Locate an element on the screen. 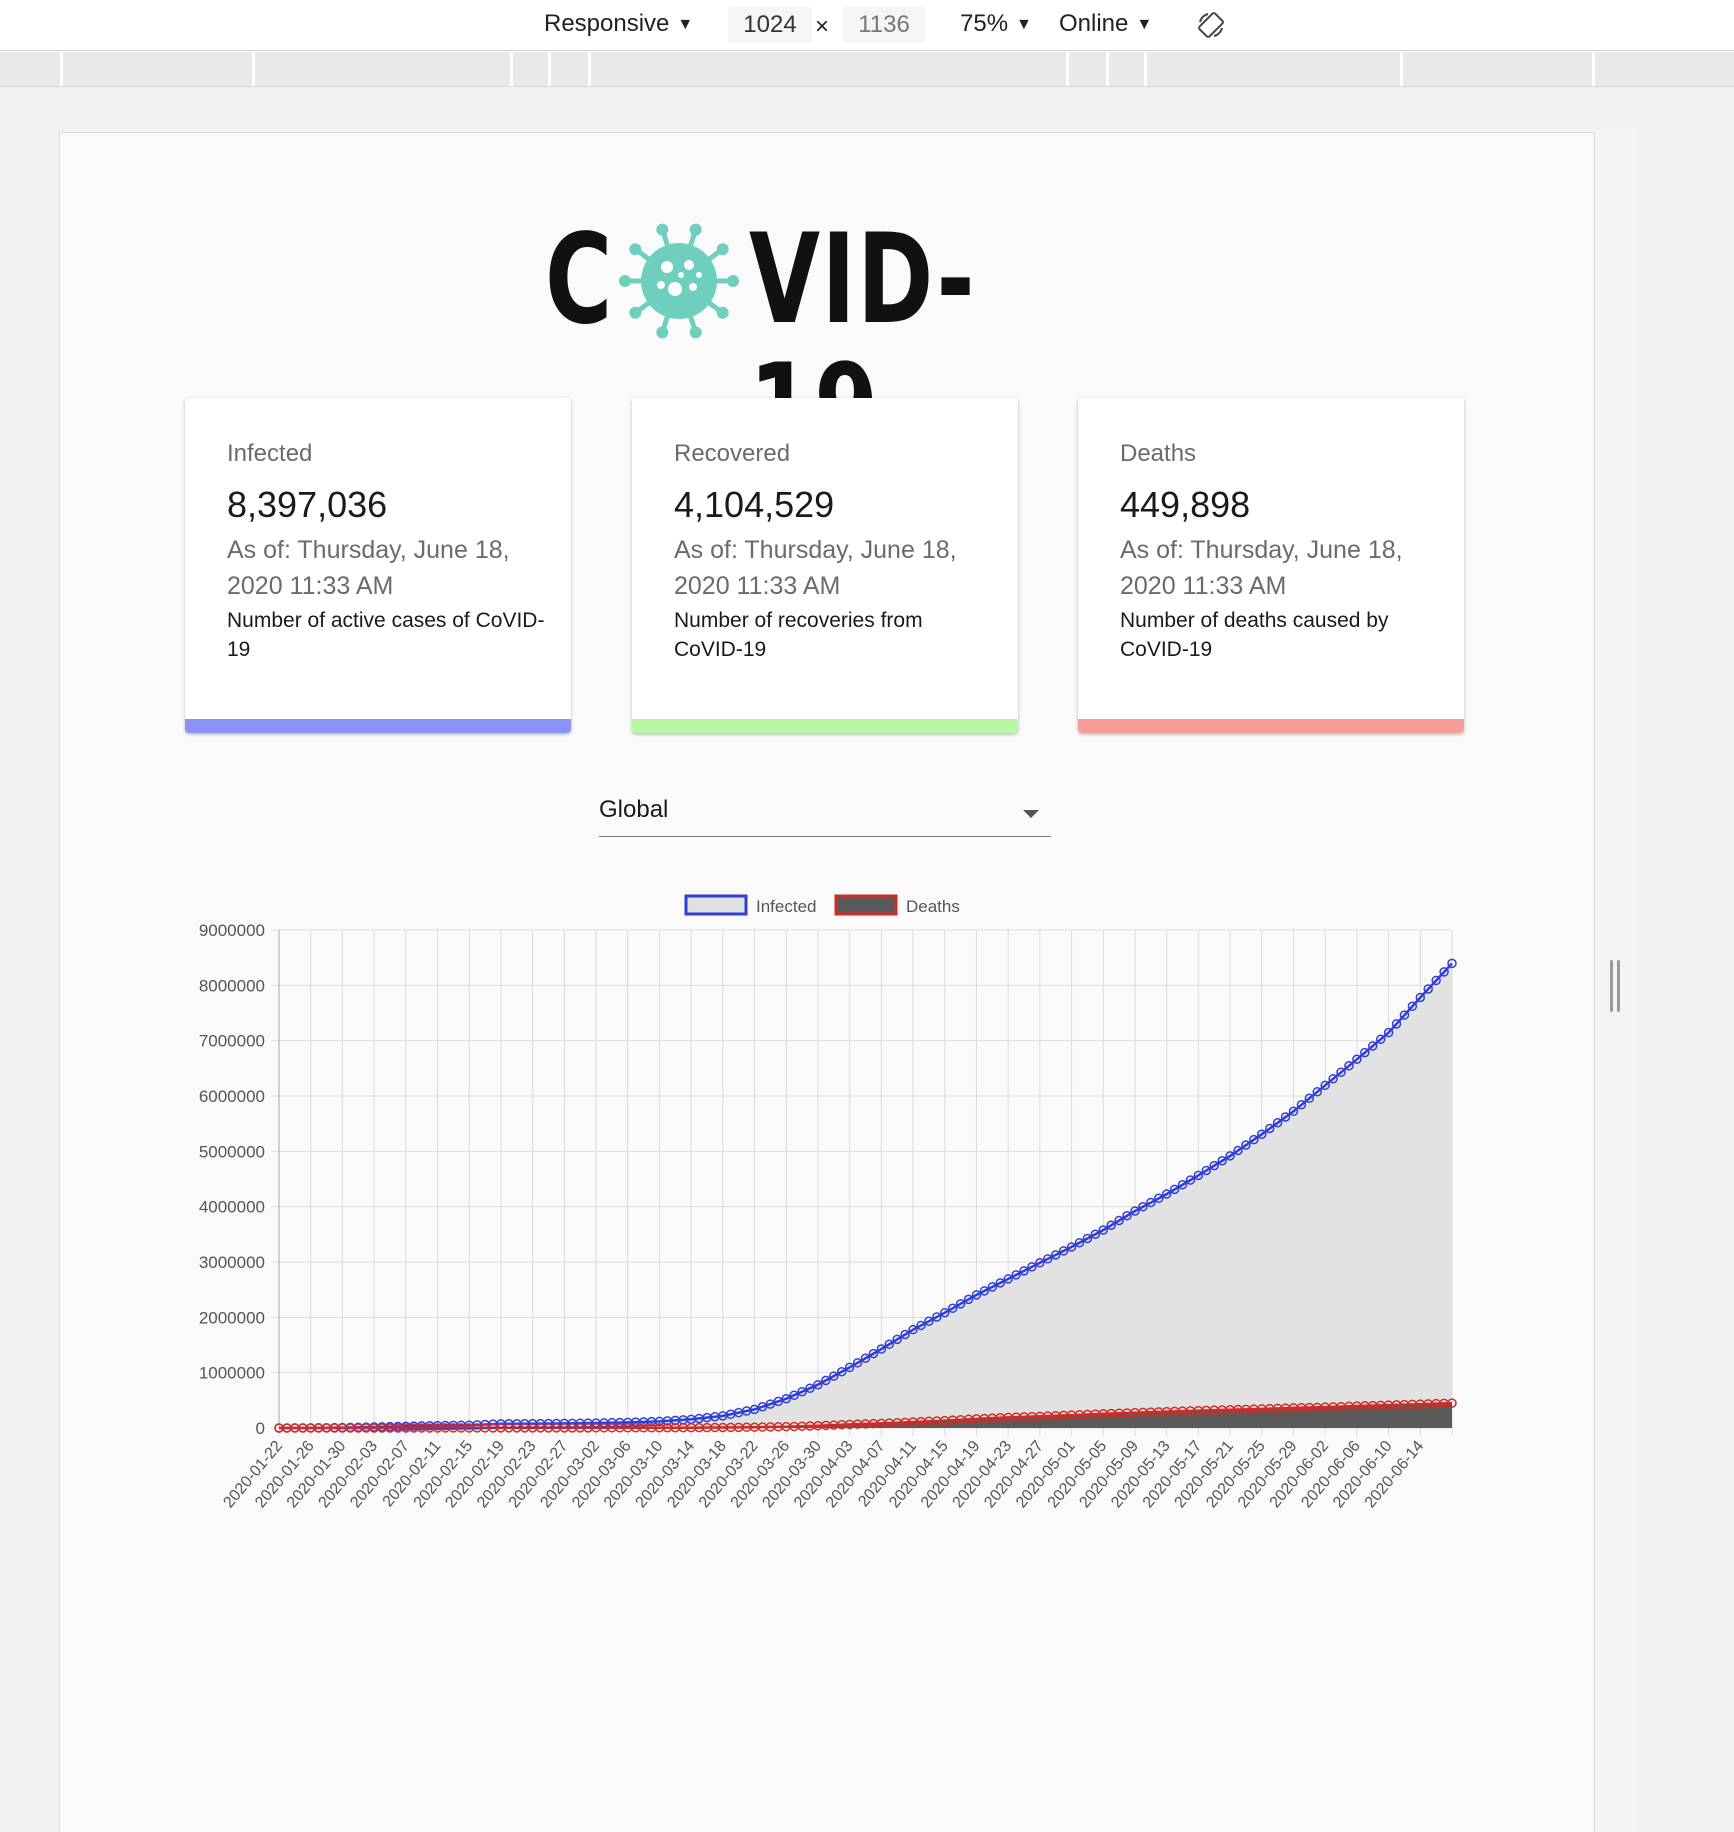 The width and height of the screenshot is (1734, 1832). y-tick-label: 0 is located at coordinates (260, 1428).